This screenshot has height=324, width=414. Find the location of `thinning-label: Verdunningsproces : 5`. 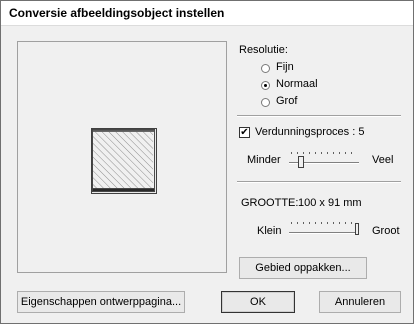

thinning-label: Verdunningsproces : 5 is located at coordinates (309, 132).